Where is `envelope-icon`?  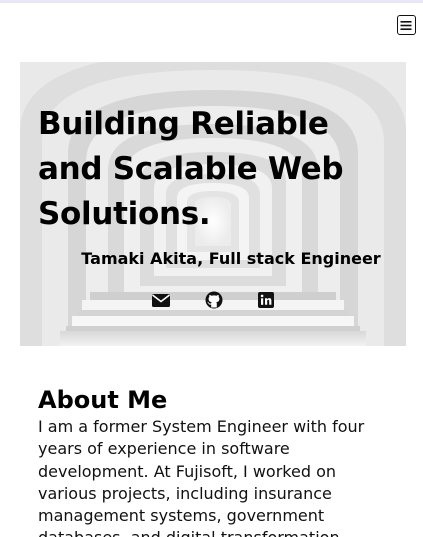 envelope-icon is located at coordinates (161, 300).